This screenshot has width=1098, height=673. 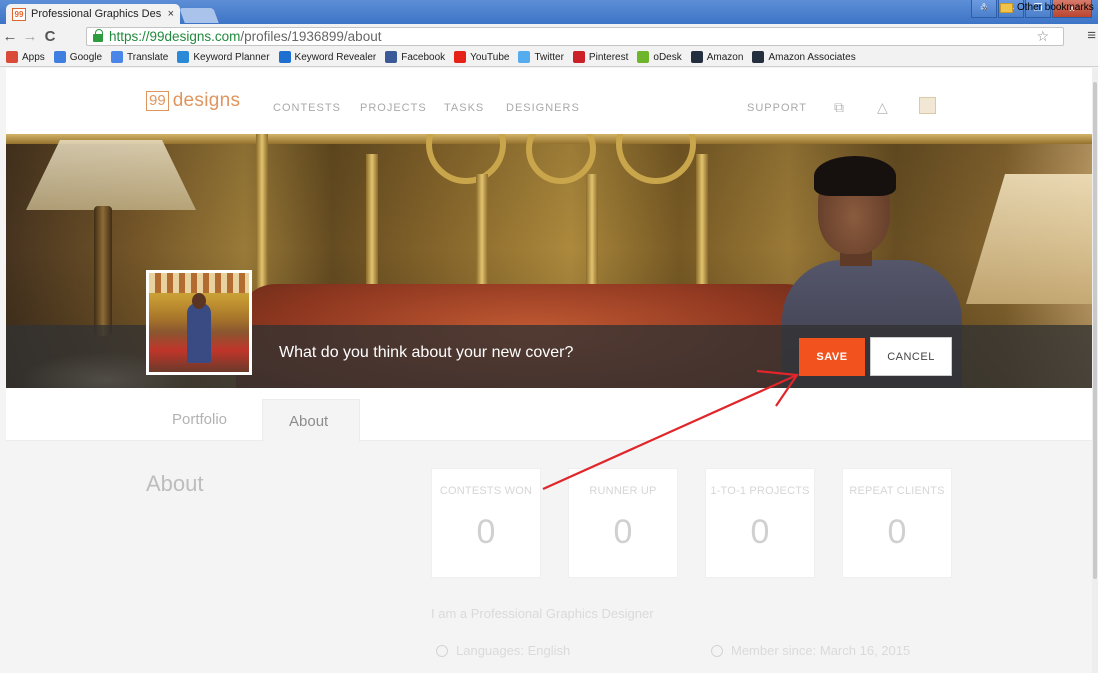 I want to click on 99designs-logo: 99 designs, so click(x=193, y=101).